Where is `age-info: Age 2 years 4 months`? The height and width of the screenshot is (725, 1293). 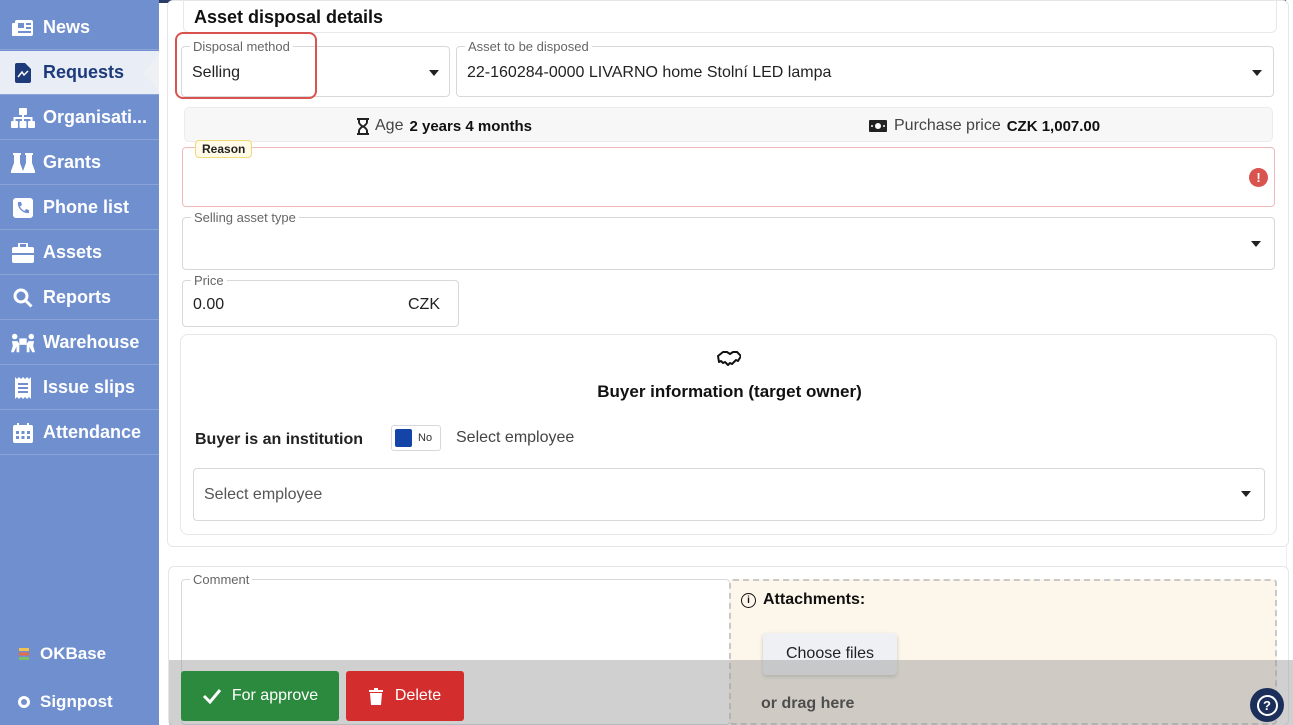 age-info: Age 2 years 4 months is located at coordinates (444, 126).